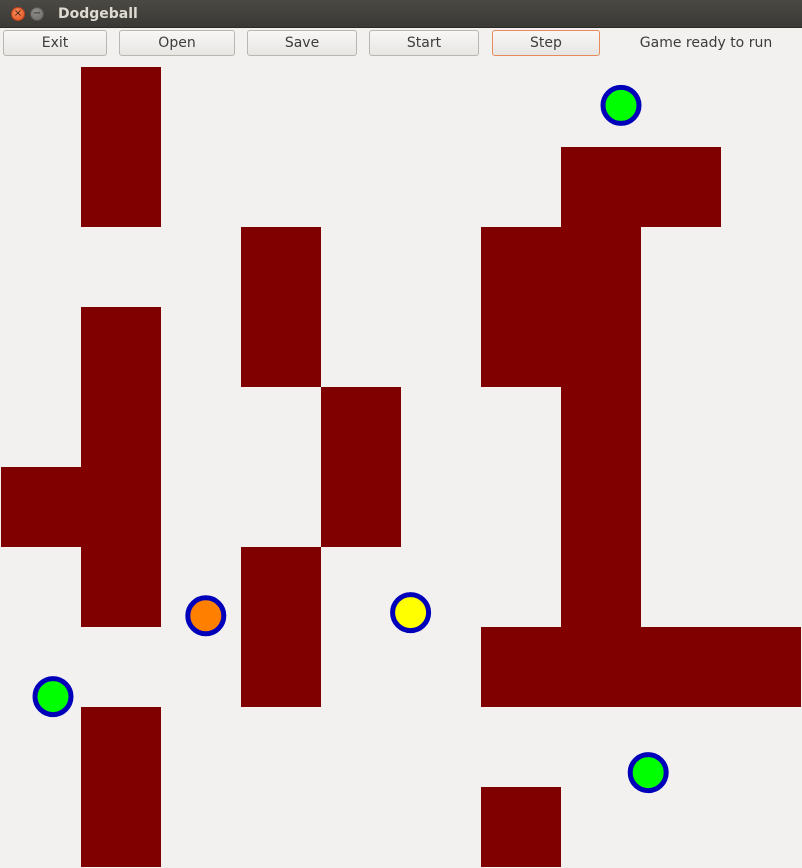  What do you see at coordinates (401, 14) in the screenshot?
I see `window-titlebar: × − Dodgeball` at bounding box center [401, 14].